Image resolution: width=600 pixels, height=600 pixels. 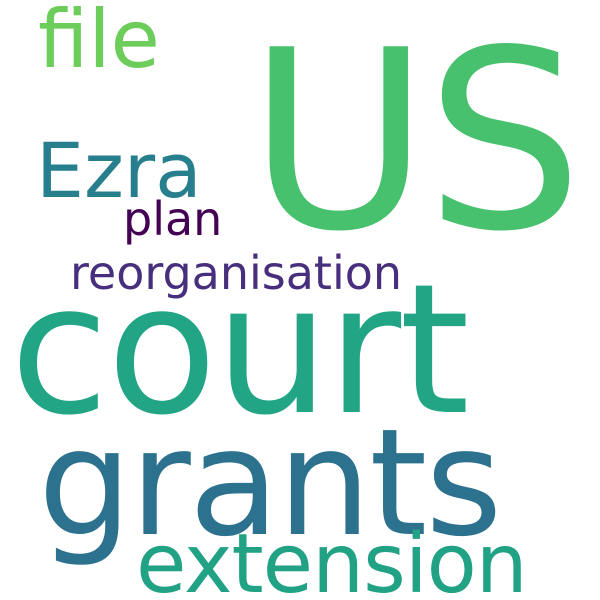 I want to click on word-file: file, so click(x=99, y=43).